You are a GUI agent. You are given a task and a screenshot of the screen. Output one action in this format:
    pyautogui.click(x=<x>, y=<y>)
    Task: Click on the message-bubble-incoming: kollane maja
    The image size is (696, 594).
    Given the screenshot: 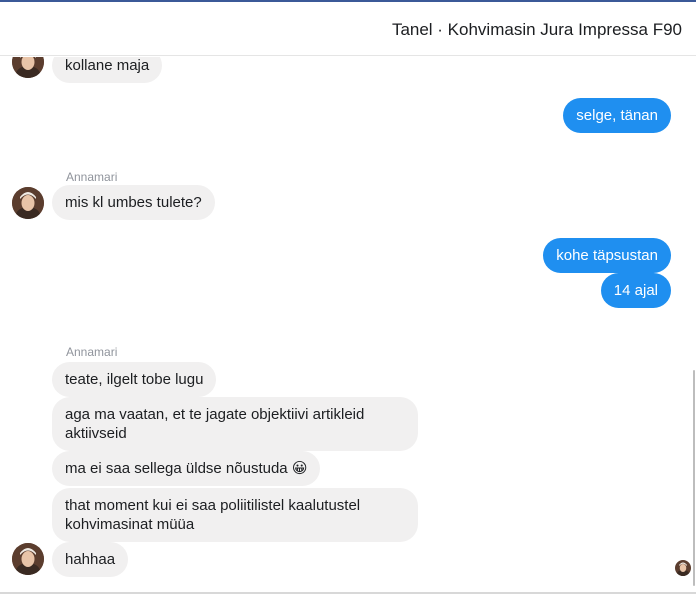 What is the action you would take?
    pyautogui.click(x=107, y=70)
    